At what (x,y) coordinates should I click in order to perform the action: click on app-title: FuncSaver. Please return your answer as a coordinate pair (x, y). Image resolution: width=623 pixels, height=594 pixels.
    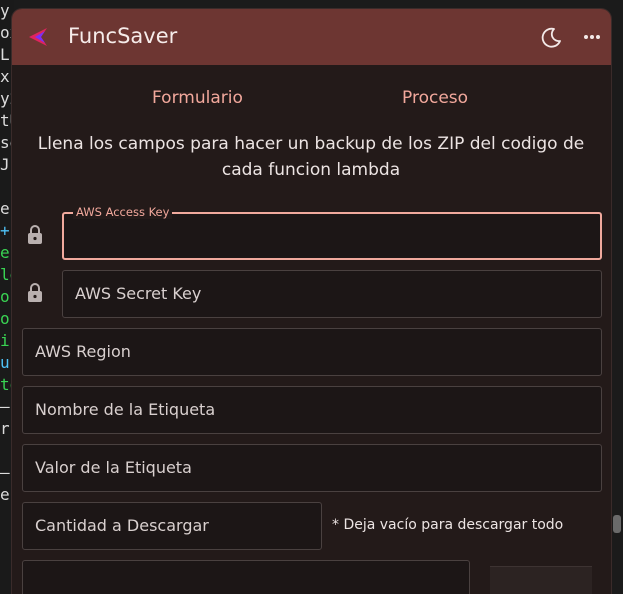
    Looking at the image, I should click on (123, 36).